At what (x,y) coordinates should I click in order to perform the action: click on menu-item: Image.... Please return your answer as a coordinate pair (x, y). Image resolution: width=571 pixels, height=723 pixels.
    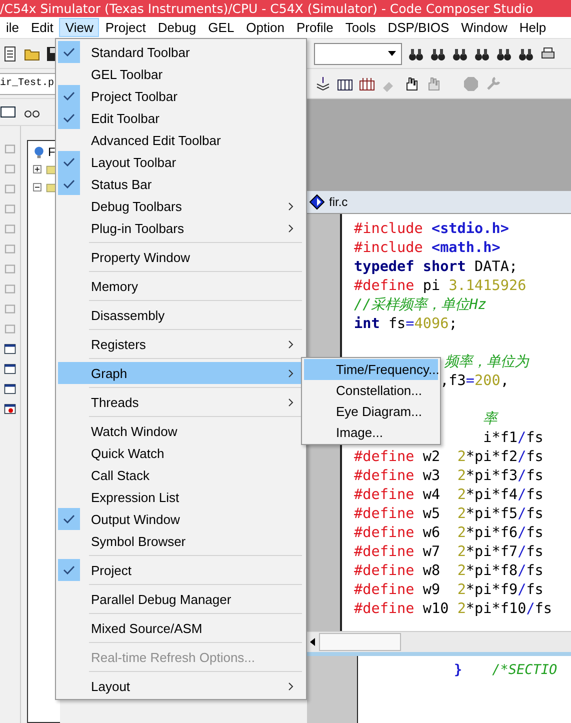
    Looking at the image, I should click on (371, 432).